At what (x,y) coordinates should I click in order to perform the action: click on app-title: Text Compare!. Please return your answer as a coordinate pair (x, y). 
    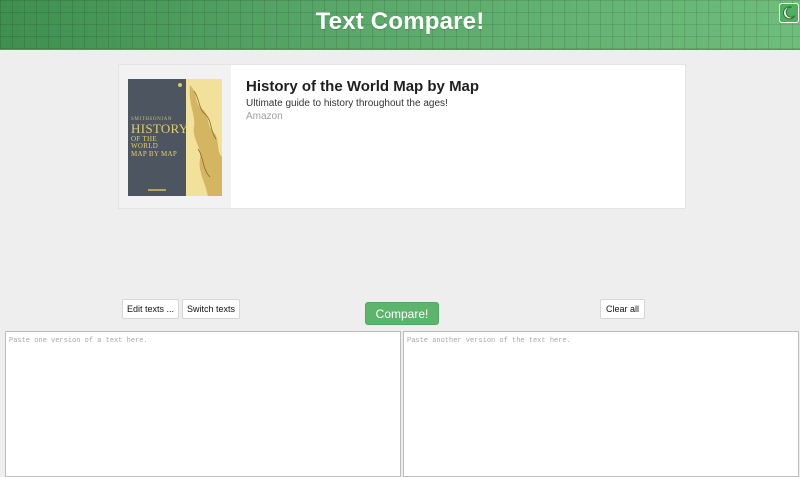
    Looking at the image, I should click on (400, 21).